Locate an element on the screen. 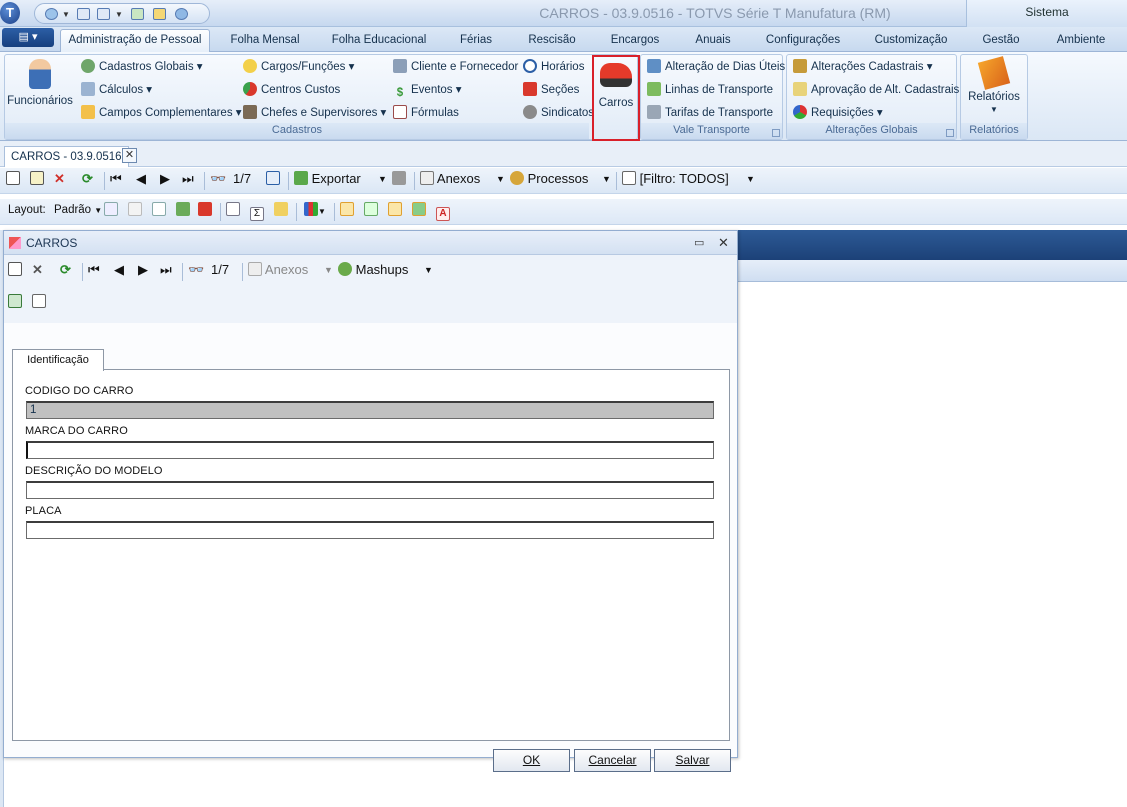 Image resolution: width=1127 pixels, height=807 pixels. horarios-button: Horários is located at coordinates (553, 67).